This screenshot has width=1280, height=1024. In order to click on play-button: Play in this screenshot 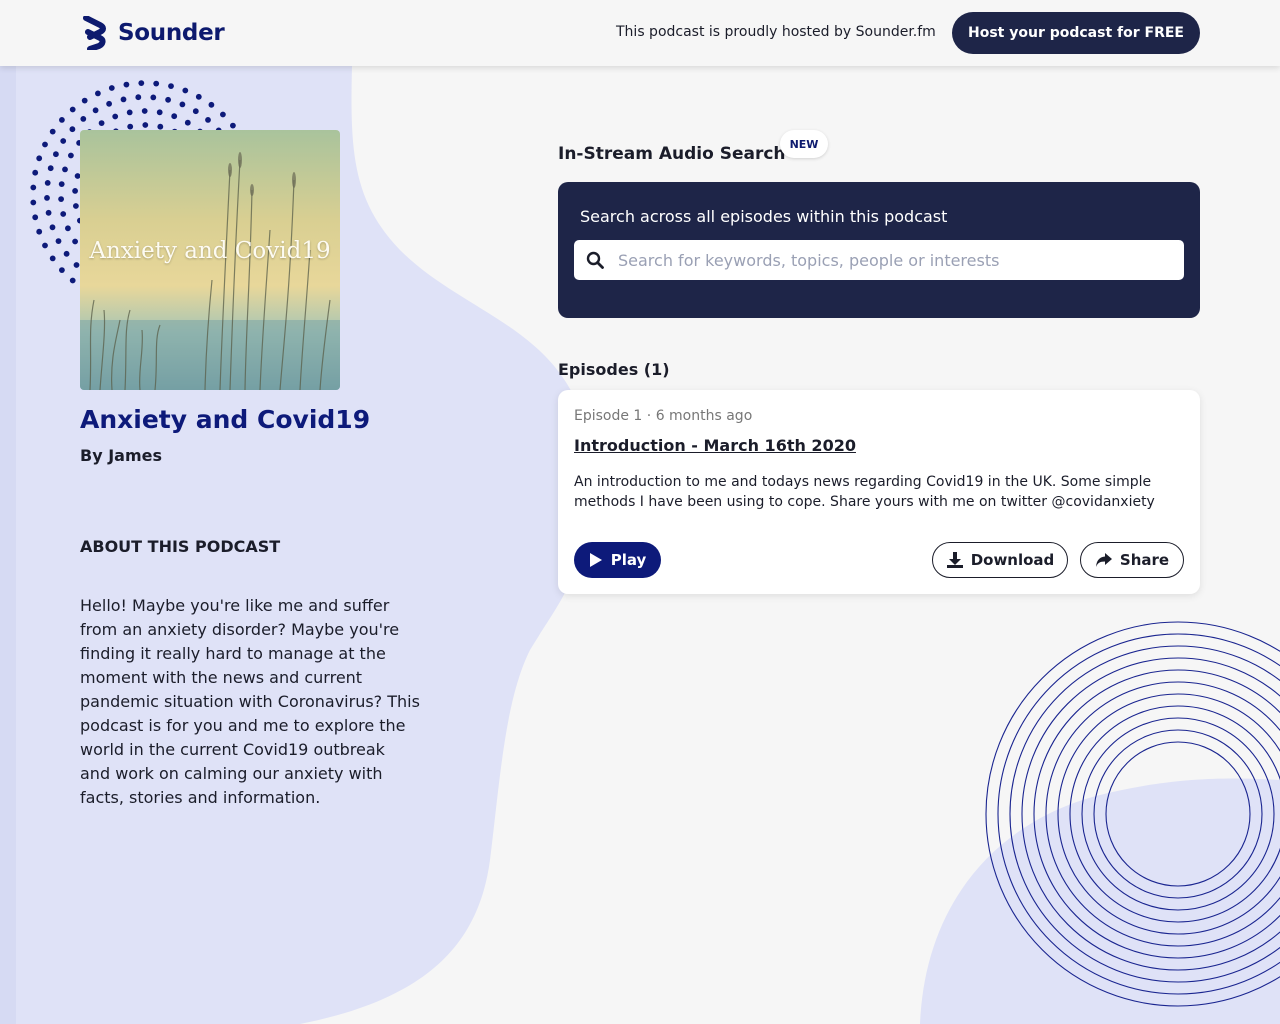, I will do `click(617, 560)`.